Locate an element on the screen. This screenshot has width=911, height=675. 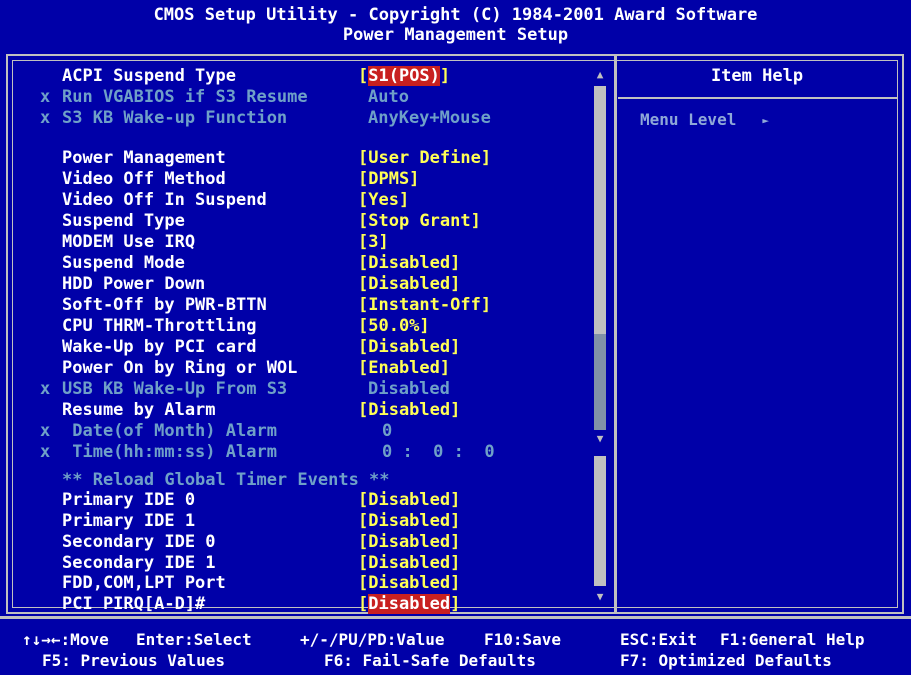
selected-value: Disabled is located at coordinates (409, 604).